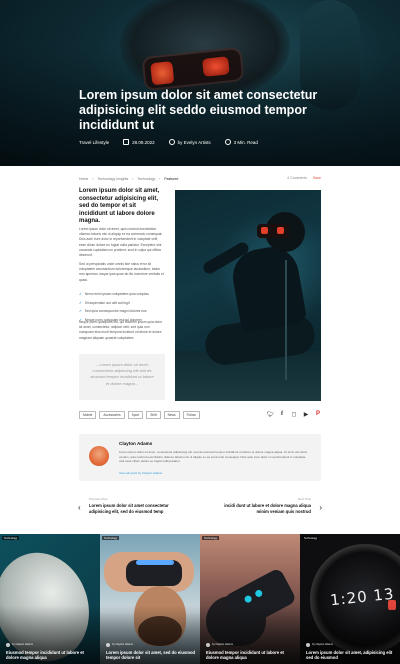 The height and width of the screenshot is (664, 400). I want to click on tag: Accessories, so click(112, 415).